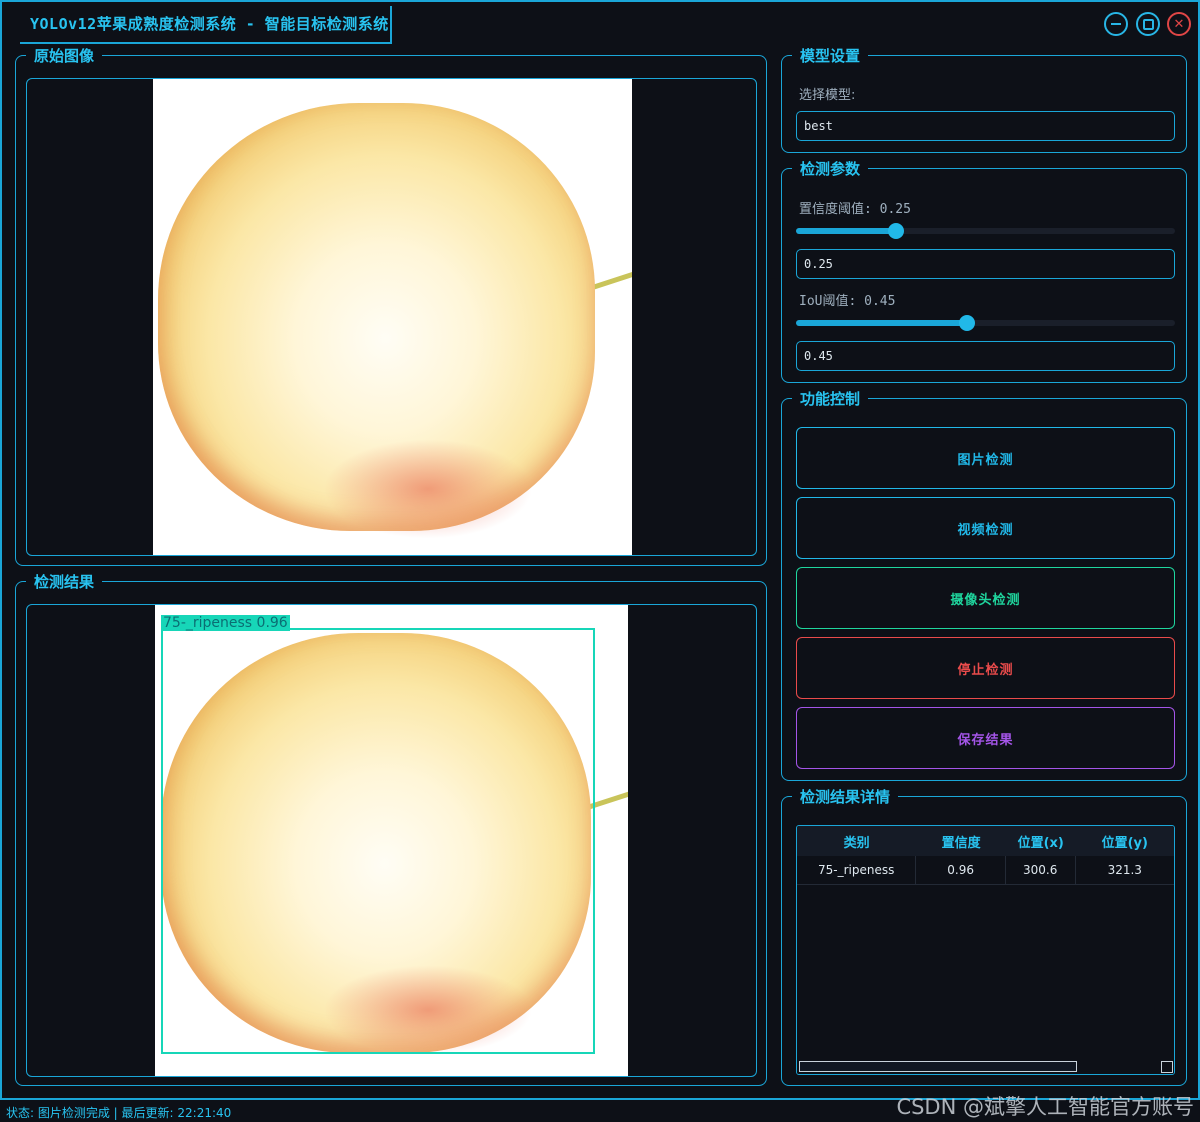 This screenshot has height=1122, width=1200. What do you see at coordinates (830, 169) in the screenshot?
I see `detect-params-title: 检测参数` at bounding box center [830, 169].